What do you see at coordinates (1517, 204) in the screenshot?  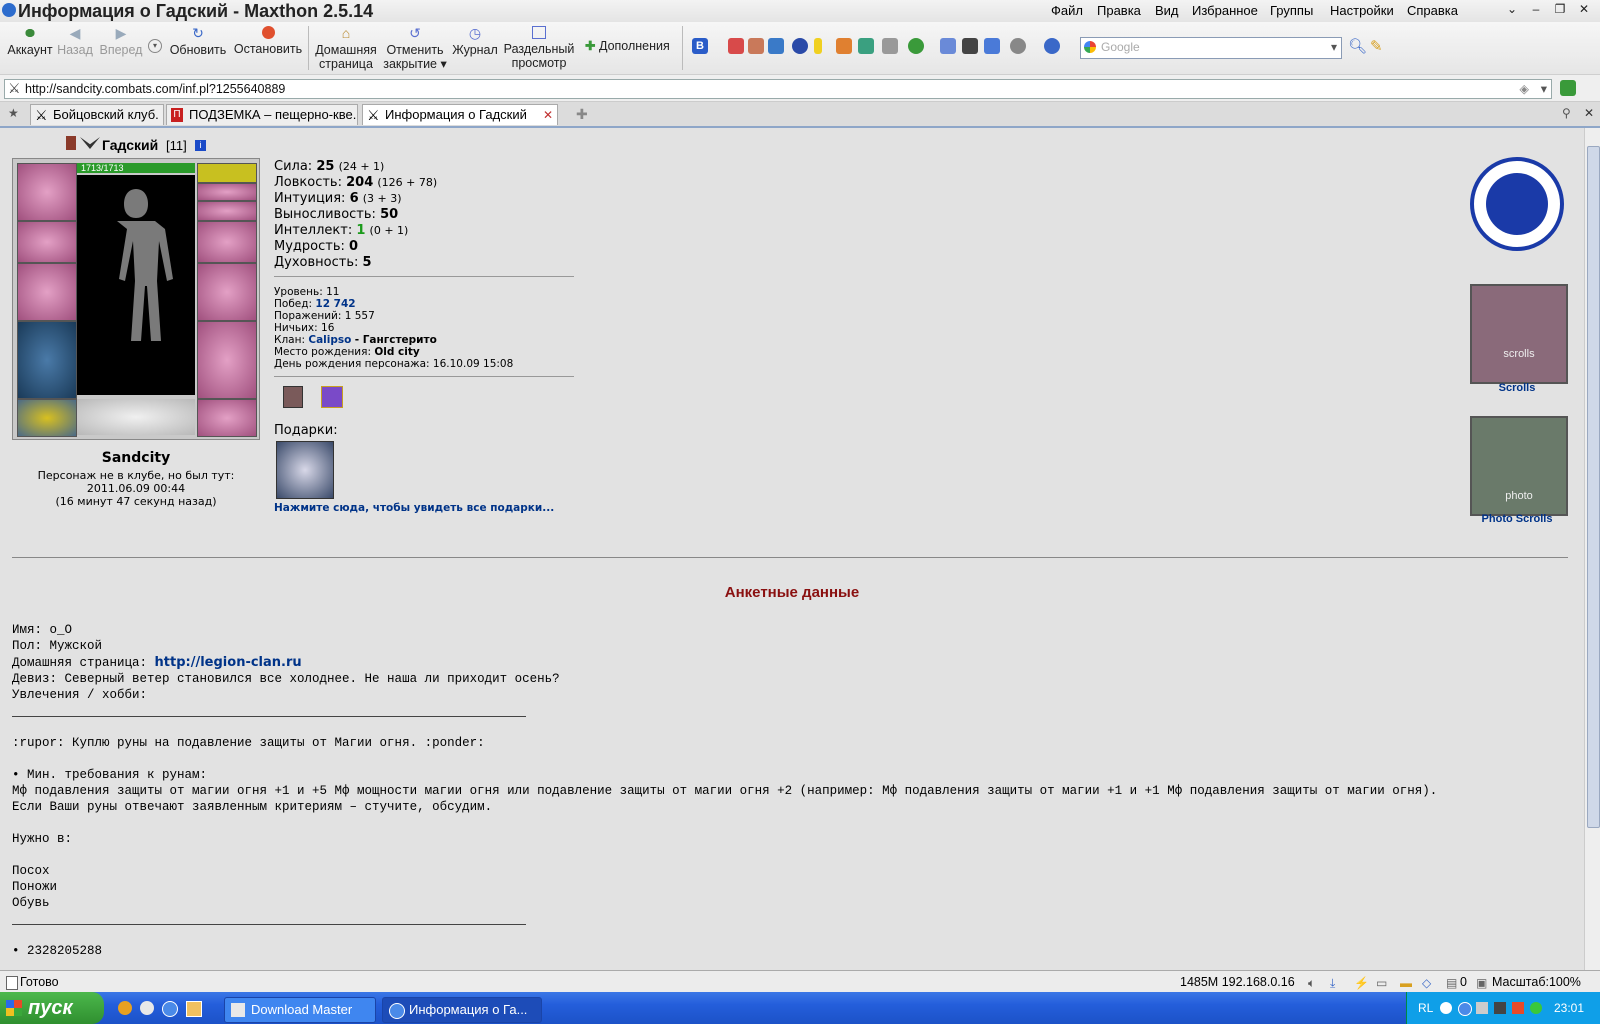 I see `clan-logo-icon` at bounding box center [1517, 204].